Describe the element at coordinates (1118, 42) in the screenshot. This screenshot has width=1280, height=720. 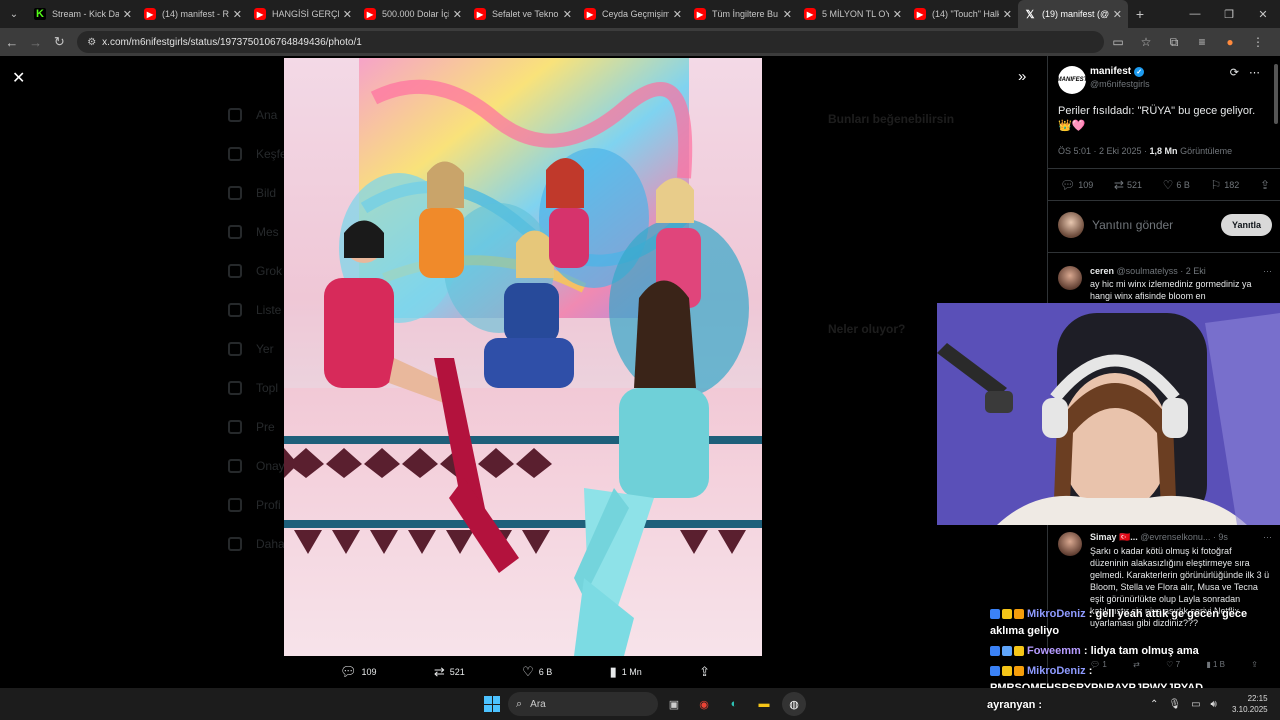
I see `cast-icon: ▭` at that location.